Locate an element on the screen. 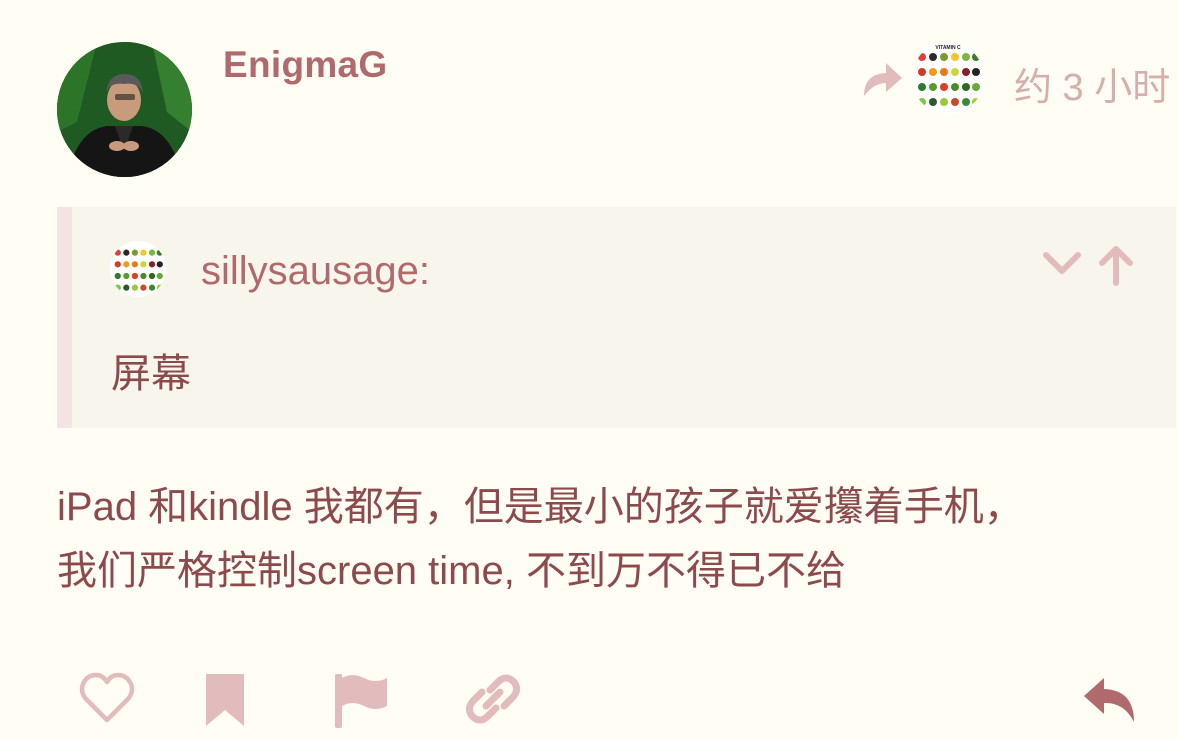 Image resolution: width=1179 pixels, height=739 pixels. quote-avatar is located at coordinates (138, 269).